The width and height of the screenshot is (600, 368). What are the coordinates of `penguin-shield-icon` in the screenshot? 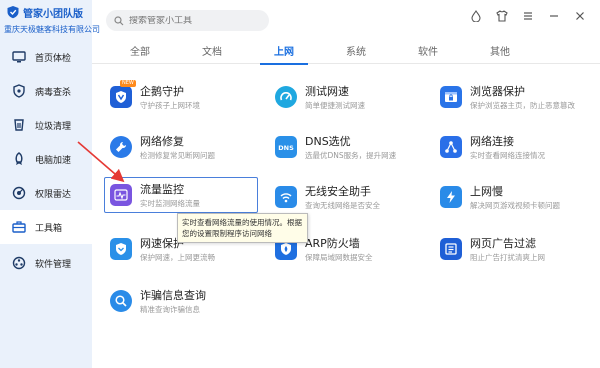 It's located at (121, 97).